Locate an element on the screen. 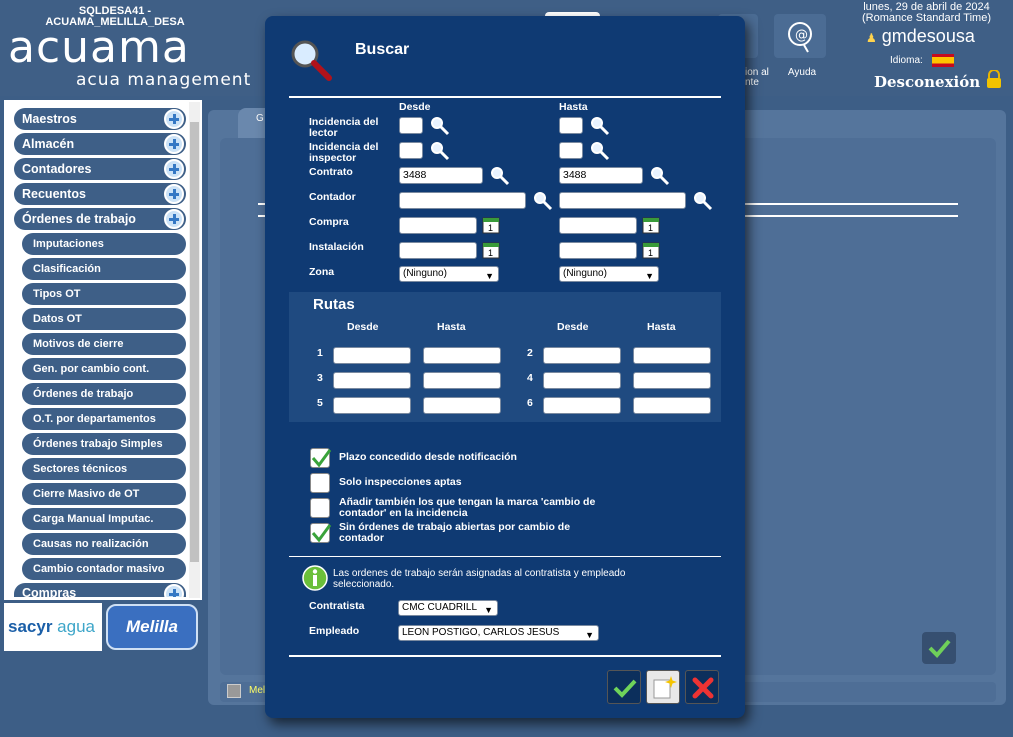 Image resolution: width=1013 pixels, height=737 pixels. sidebar-subitem: Datos OT is located at coordinates (104, 319).